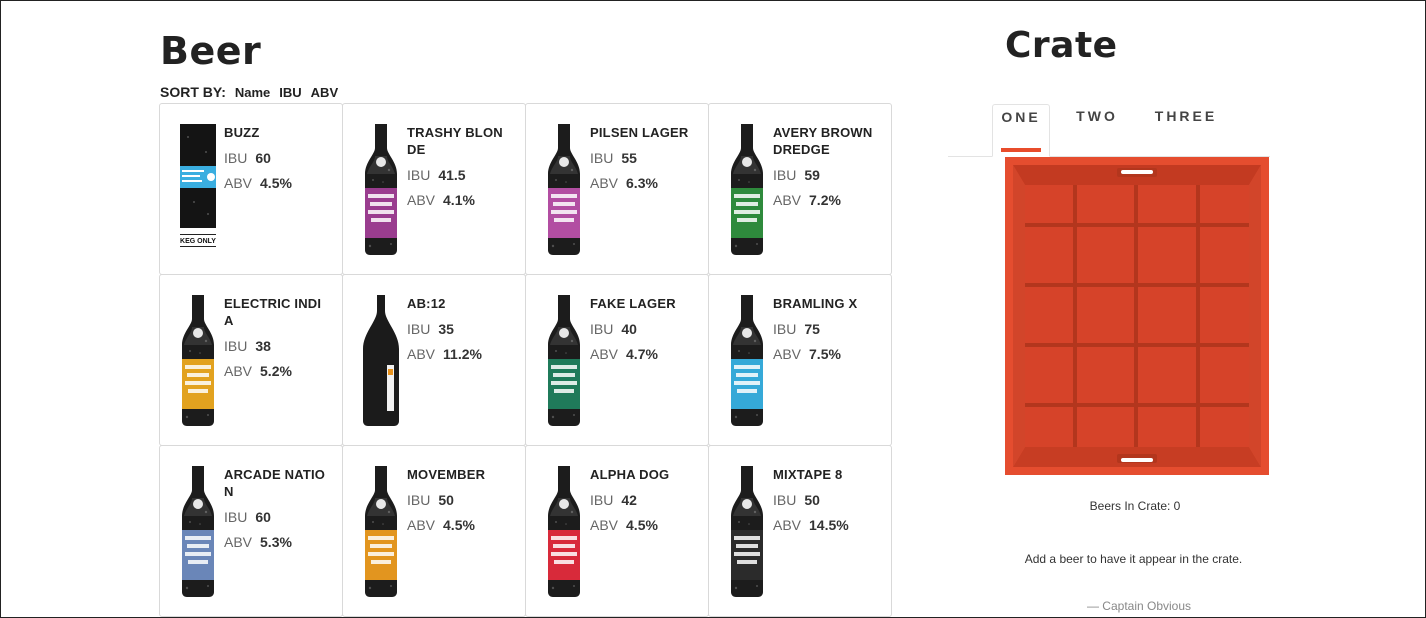 This screenshot has width=1426, height=618. What do you see at coordinates (1021, 117) in the screenshot?
I see `tab-one-label: ONE` at bounding box center [1021, 117].